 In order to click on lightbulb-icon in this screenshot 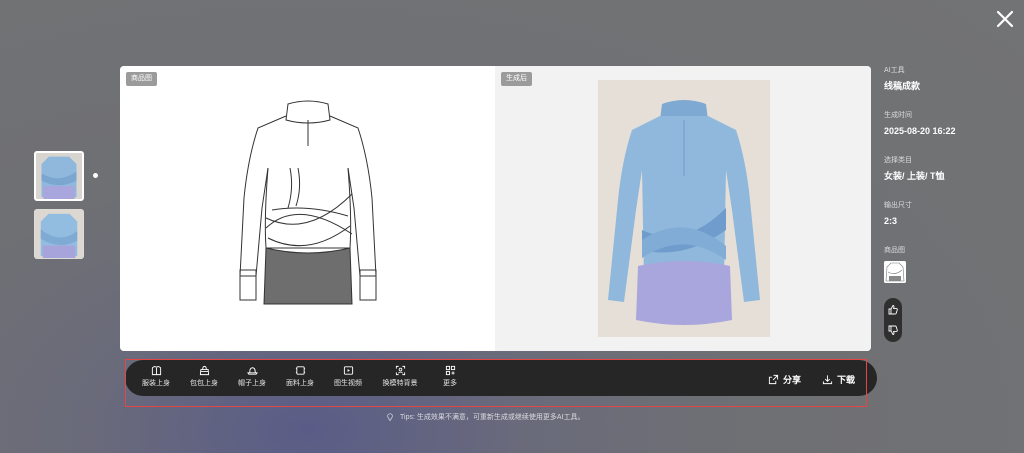, I will do `click(390, 417)`.